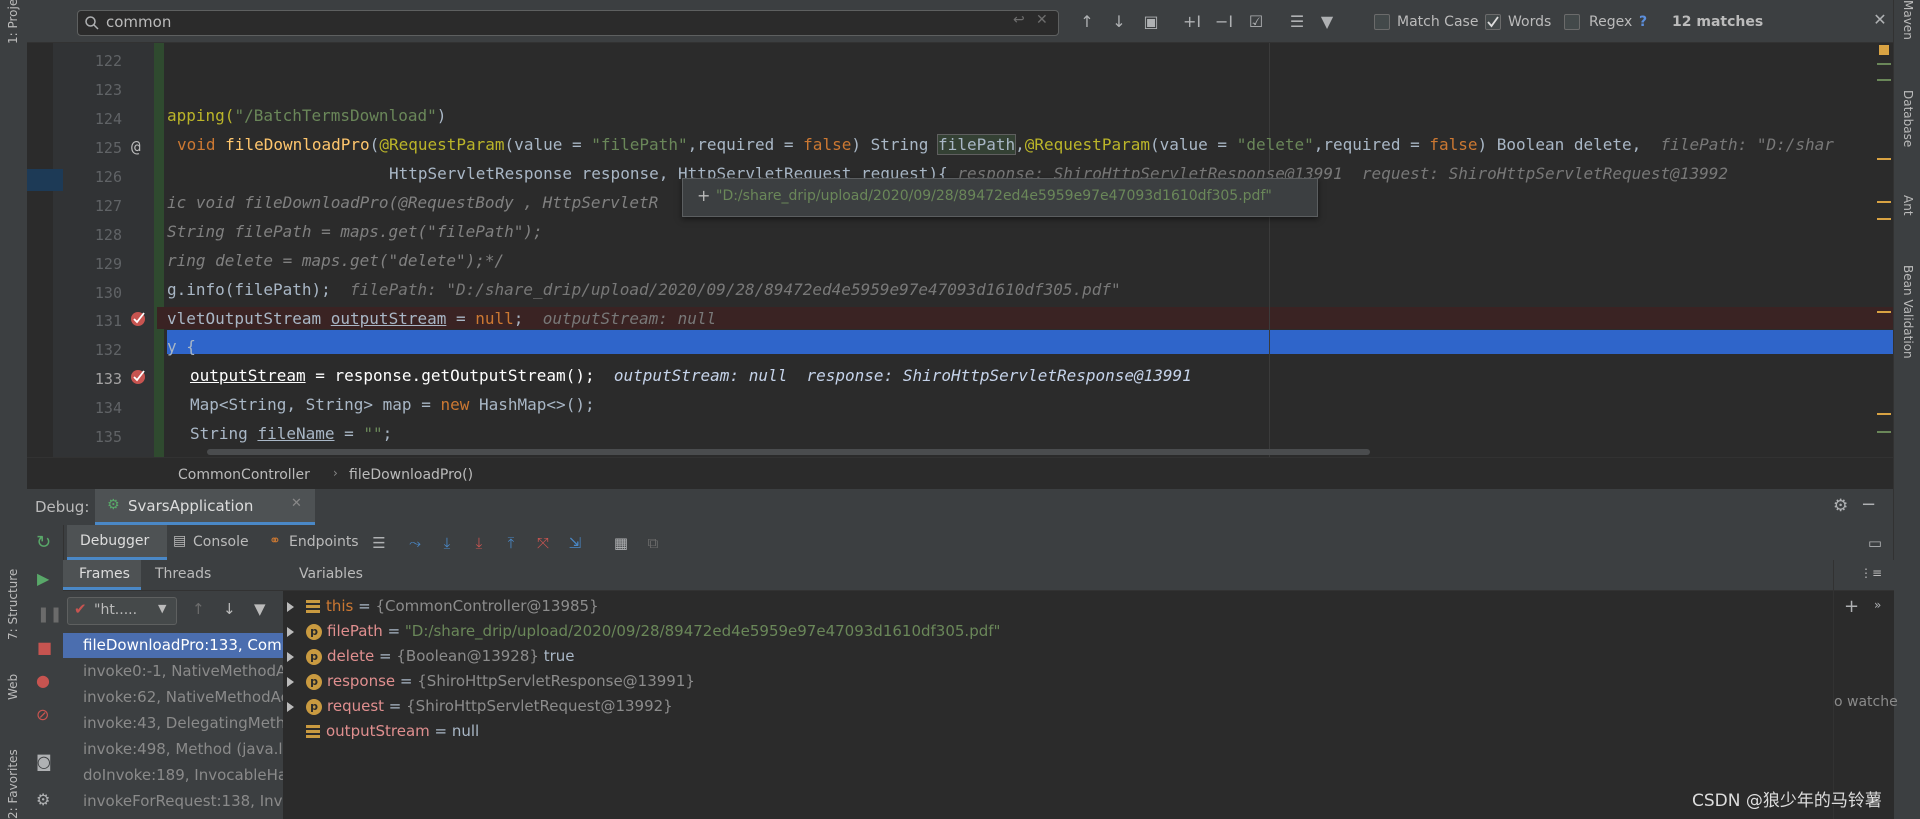 This screenshot has width=1920, height=819. I want to click on debug-actions-column: ↻ ▶ ❚❚ ■ ● ⊘ ◙ ⚙, so click(45, 672).